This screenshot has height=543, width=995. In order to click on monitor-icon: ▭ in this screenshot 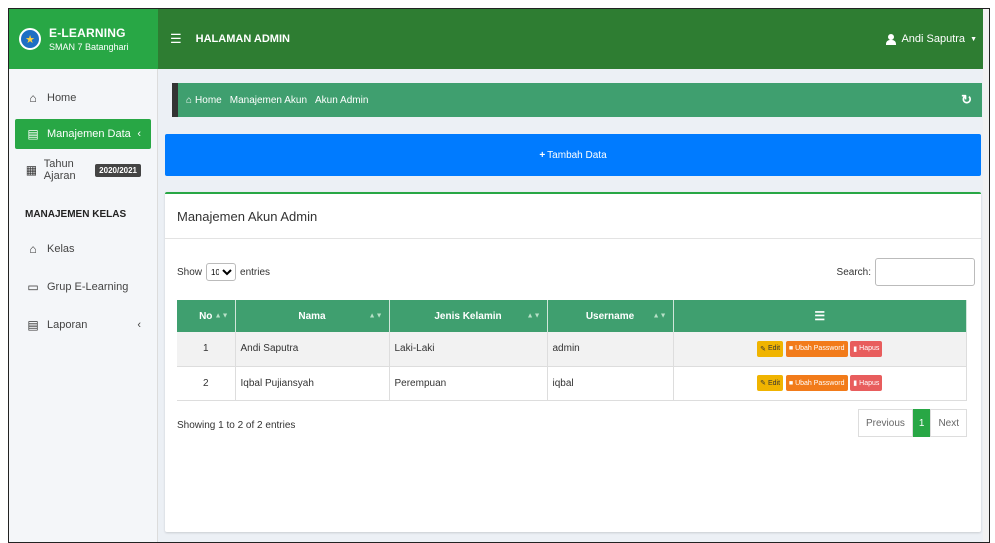, I will do `click(33, 287)`.